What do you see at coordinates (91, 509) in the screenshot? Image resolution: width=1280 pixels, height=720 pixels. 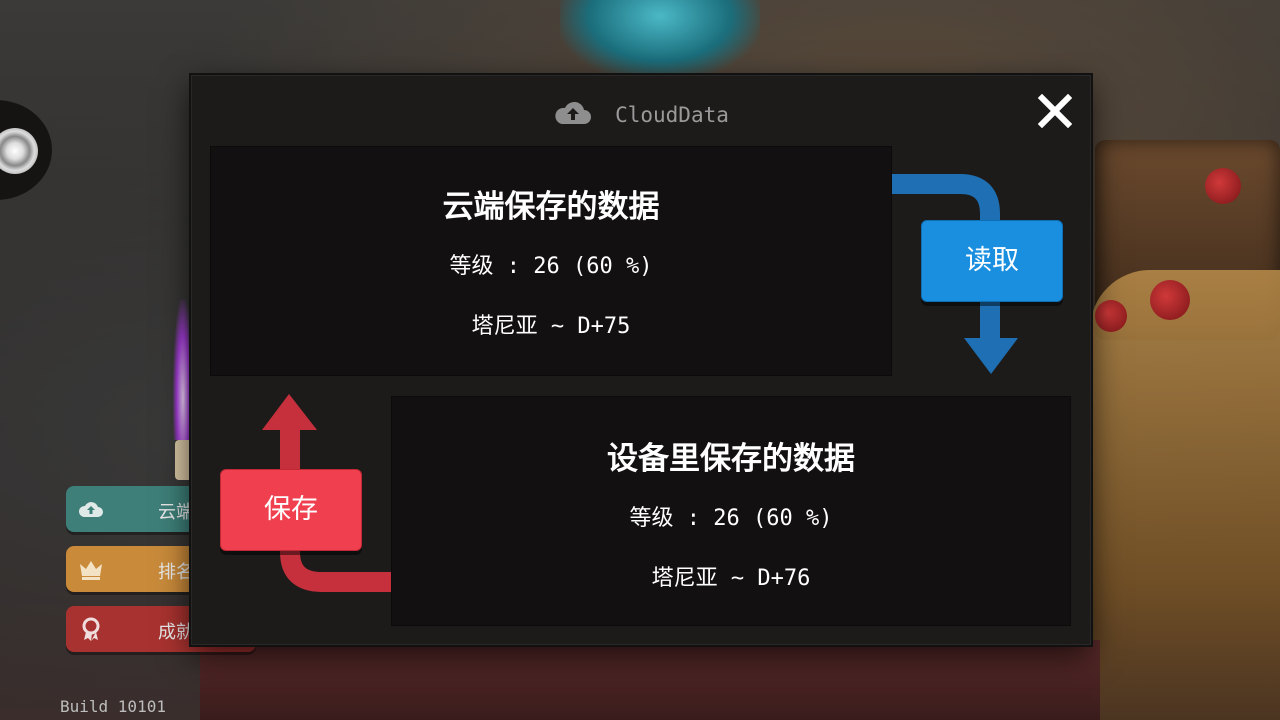 I see `cloud-upload-icon` at bounding box center [91, 509].